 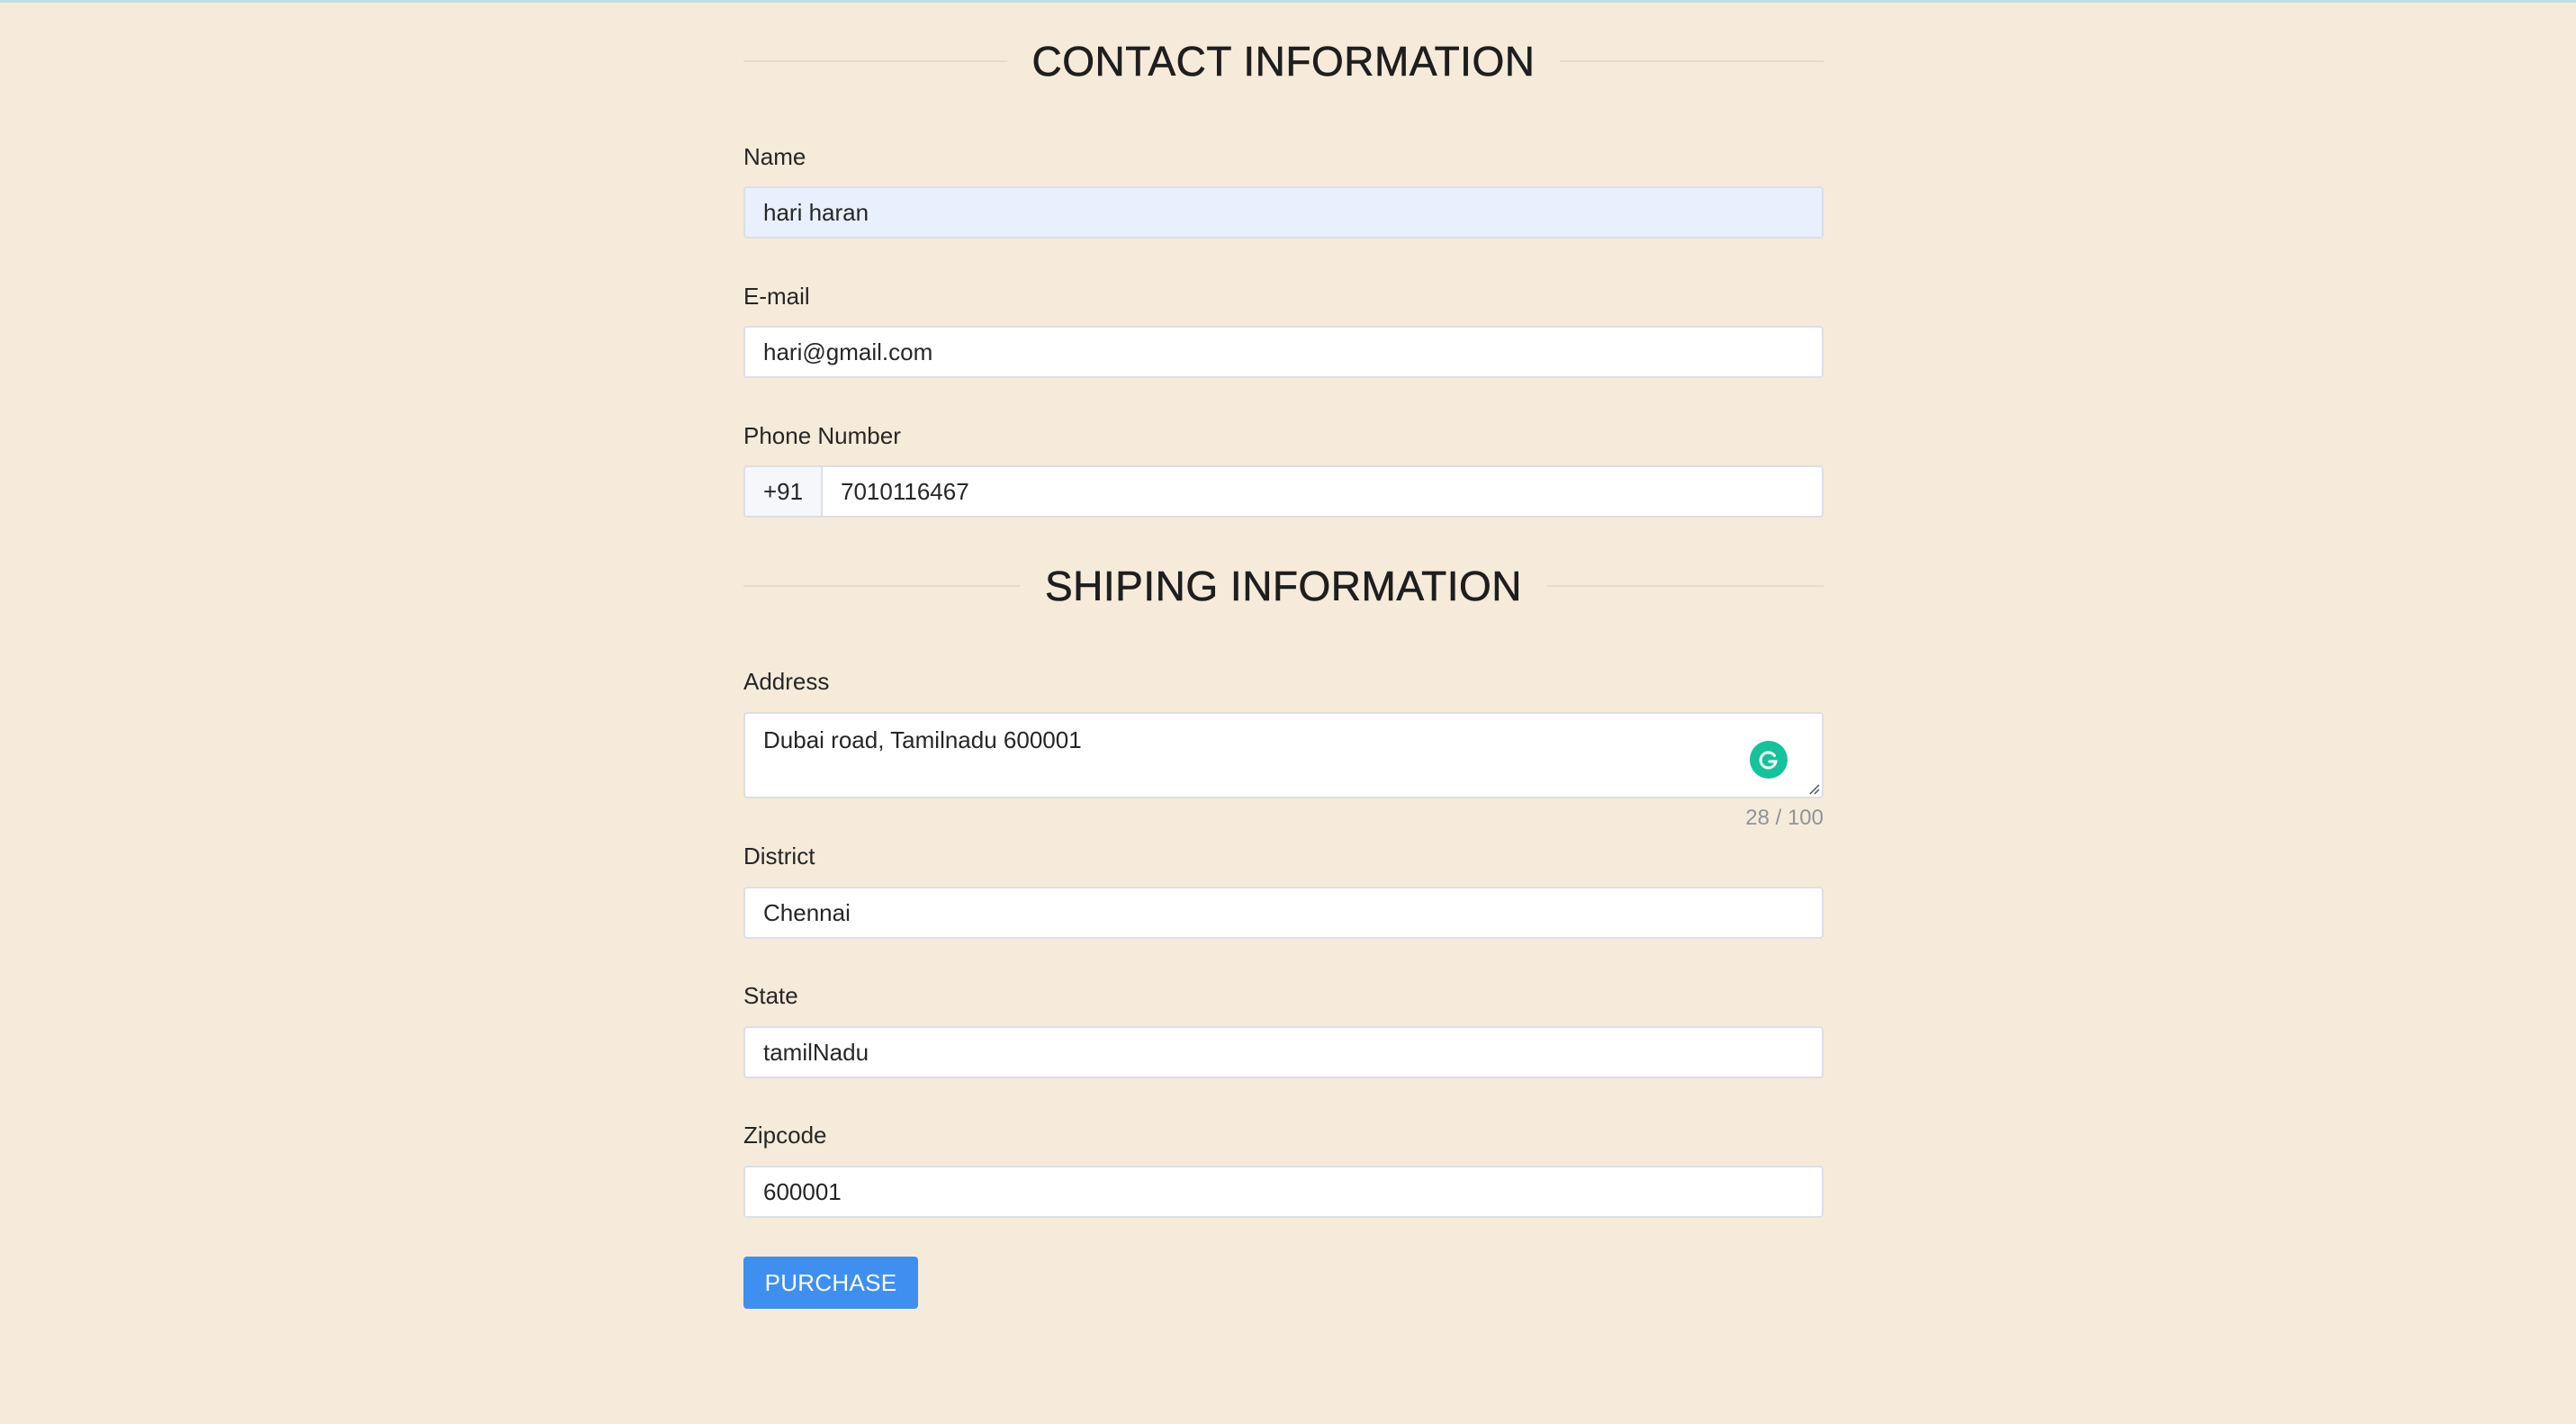 I want to click on address-field-group: Address, so click(x=786, y=681).